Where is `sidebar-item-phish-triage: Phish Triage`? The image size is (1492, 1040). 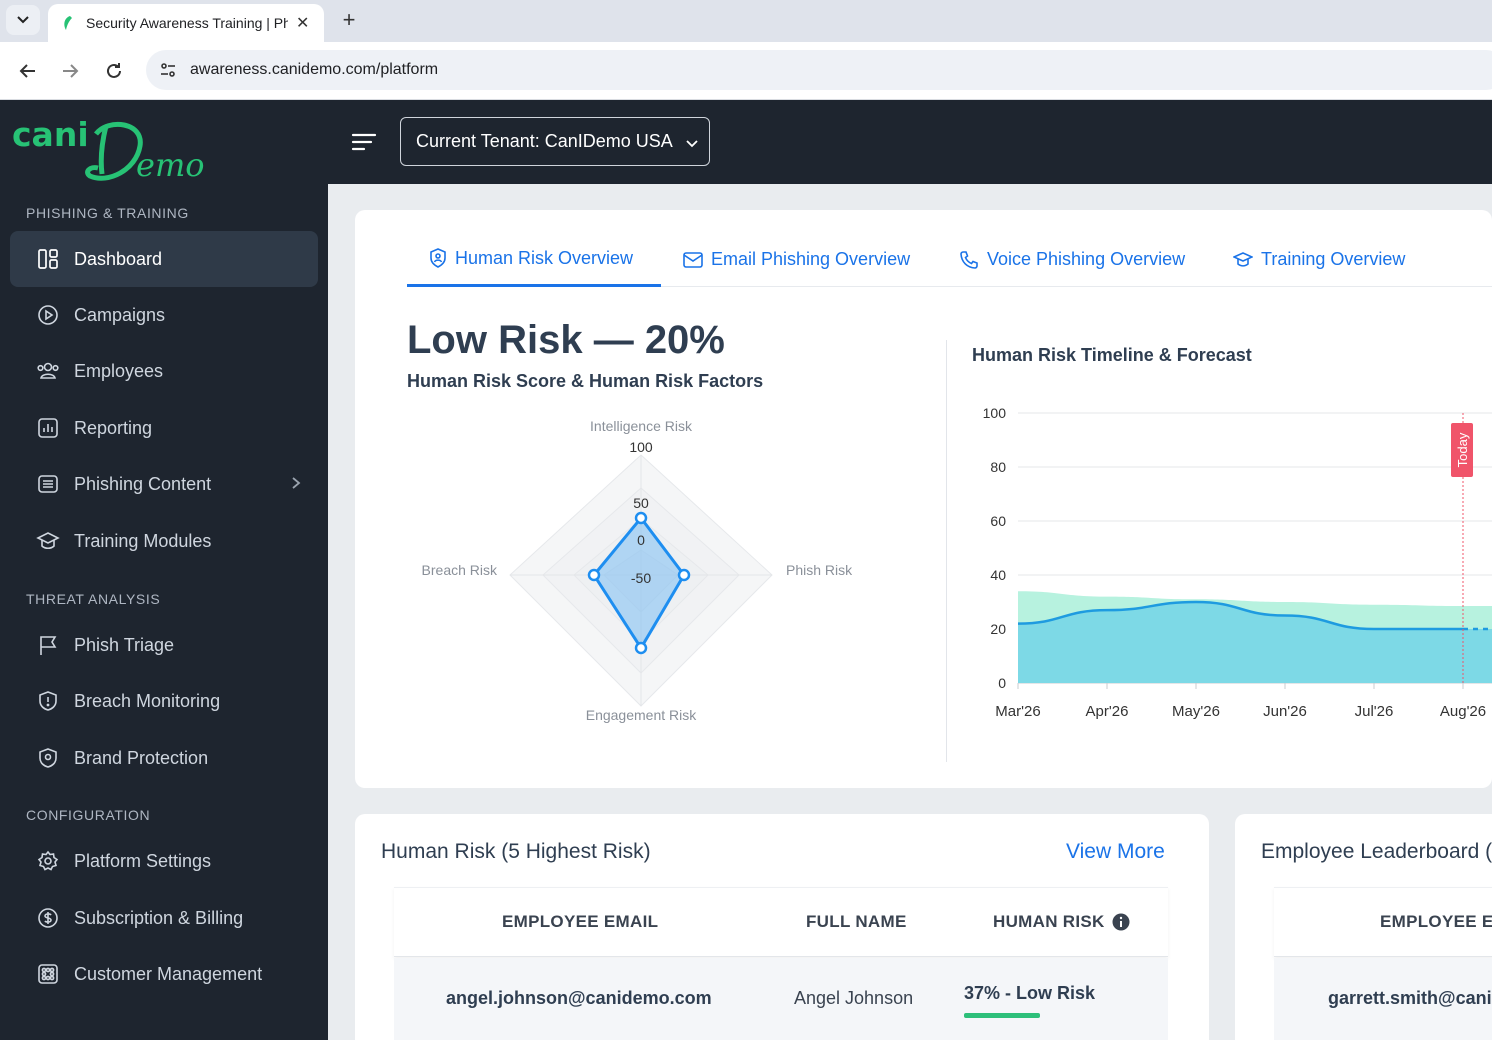
sidebar-item-phish-triage: Phish Triage is located at coordinates (164, 645).